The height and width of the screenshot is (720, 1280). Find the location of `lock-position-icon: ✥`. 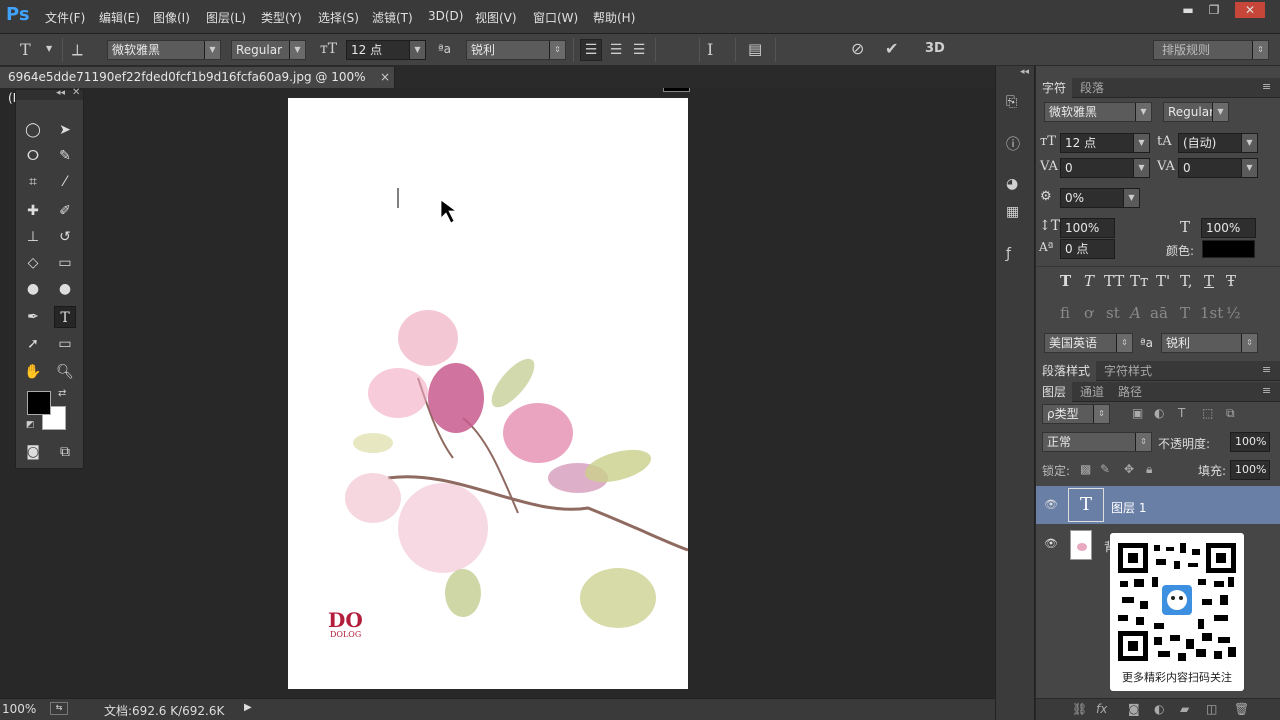

lock-position-icon: ✥ is located at coordinates (1129, 469).